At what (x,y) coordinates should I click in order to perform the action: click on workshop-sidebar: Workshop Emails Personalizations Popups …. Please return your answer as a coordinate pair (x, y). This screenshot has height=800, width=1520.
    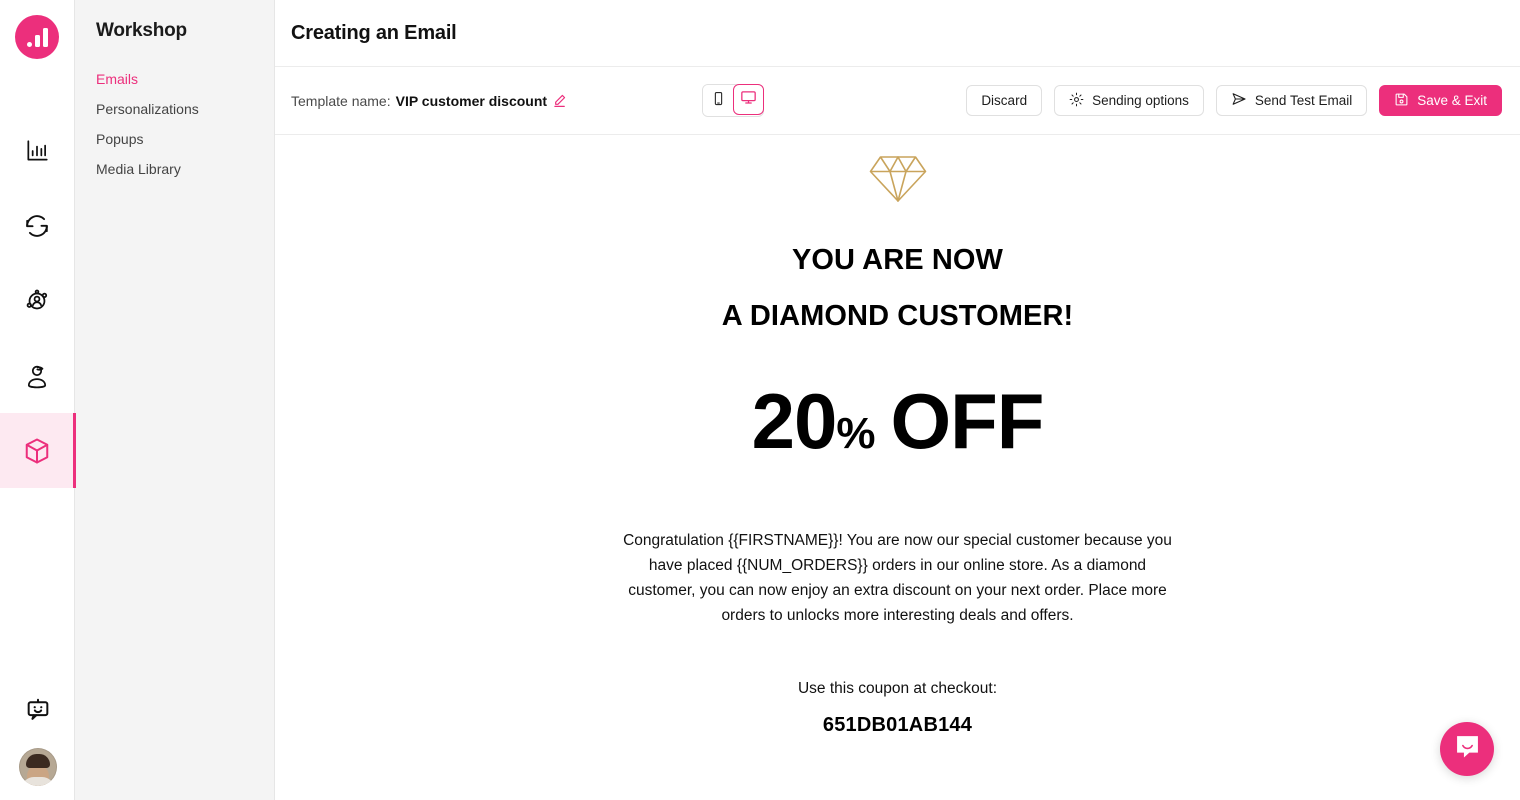
    Looking at the image, I should click on (175, 400).